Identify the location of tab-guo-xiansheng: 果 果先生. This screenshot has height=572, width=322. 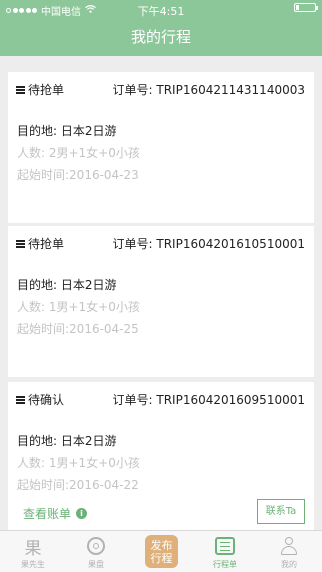
(33, 551).